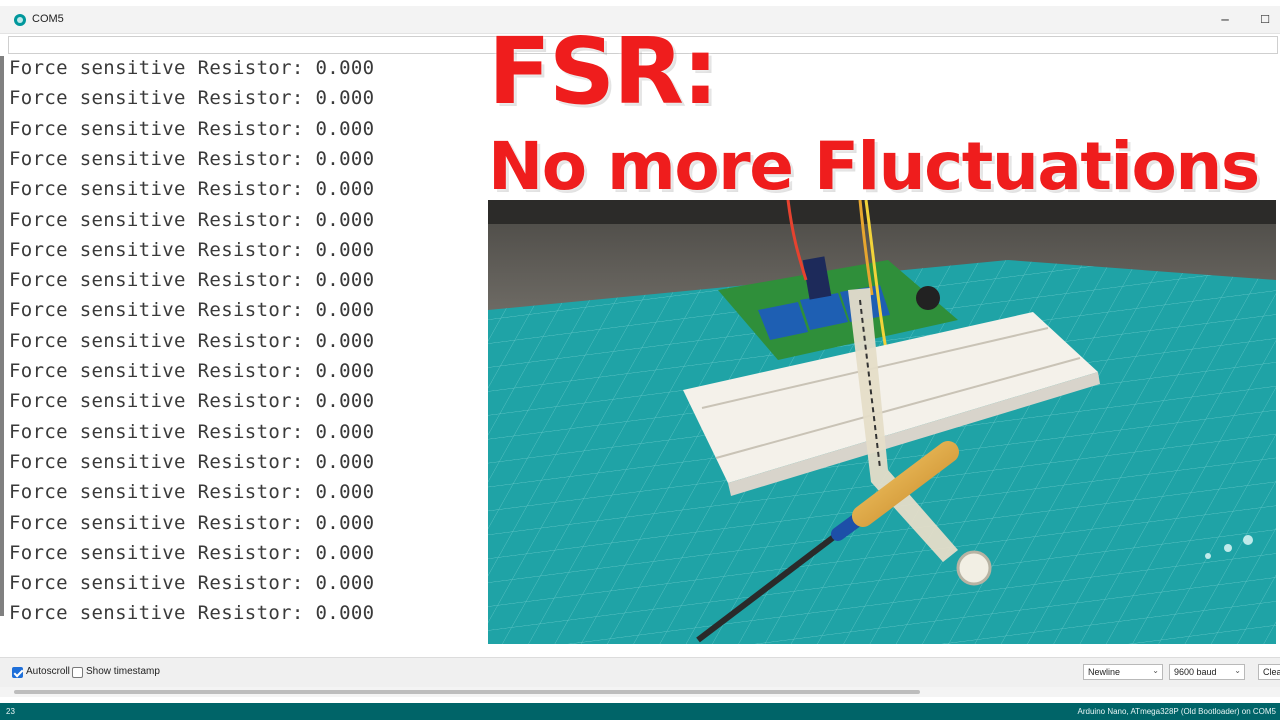  I want to click on show-timestamp-checkbox, so click(77, 672).